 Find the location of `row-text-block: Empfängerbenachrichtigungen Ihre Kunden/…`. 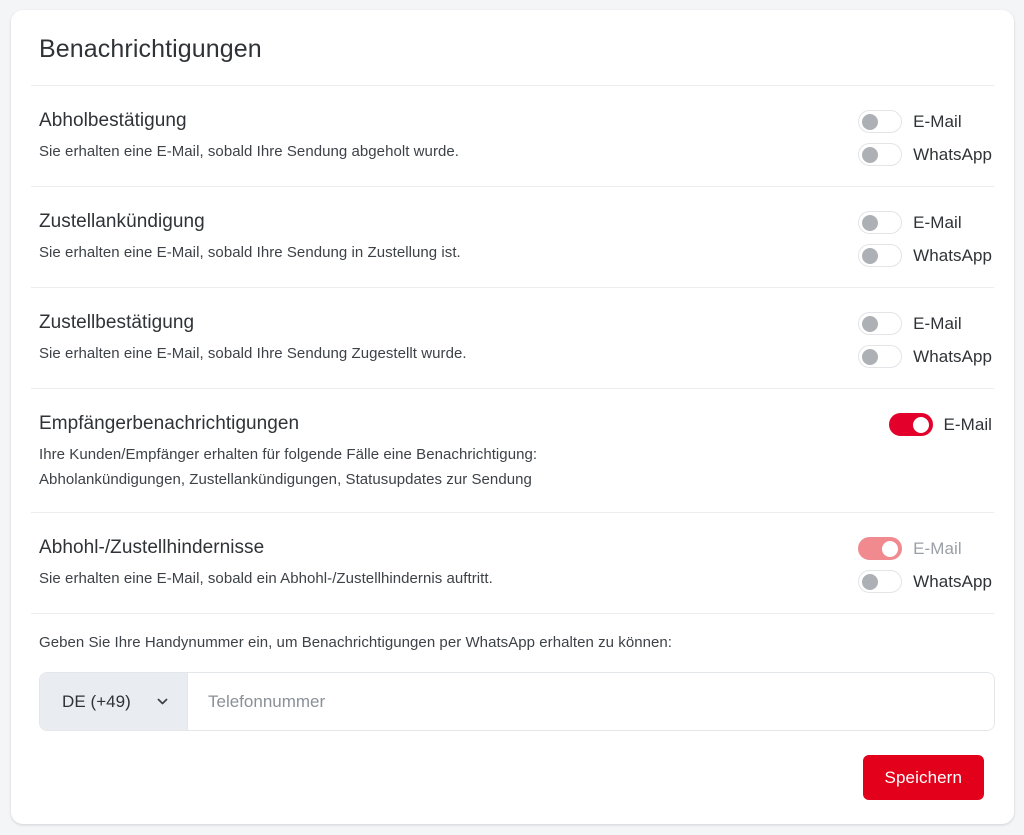

row-text-block: Empfängerbenachrichtigungen Ihre Kunden/… is located at coordinates (288, 451).